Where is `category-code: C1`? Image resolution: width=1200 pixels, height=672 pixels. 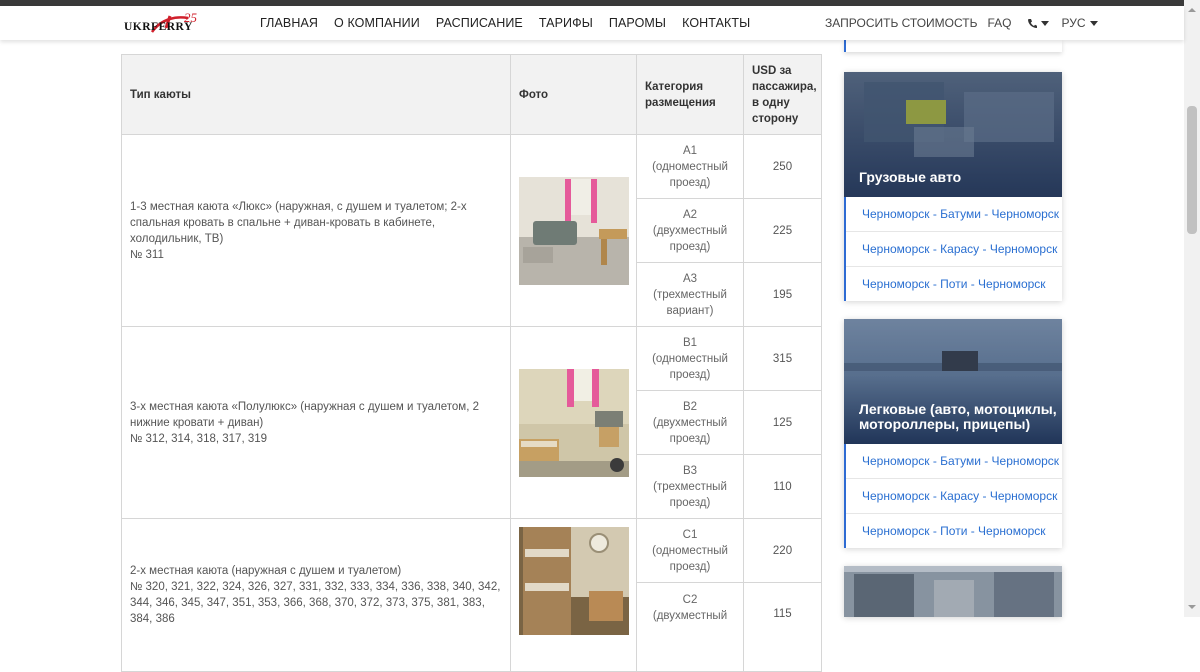
category-code: C1 is located at coordinates (690, 534).